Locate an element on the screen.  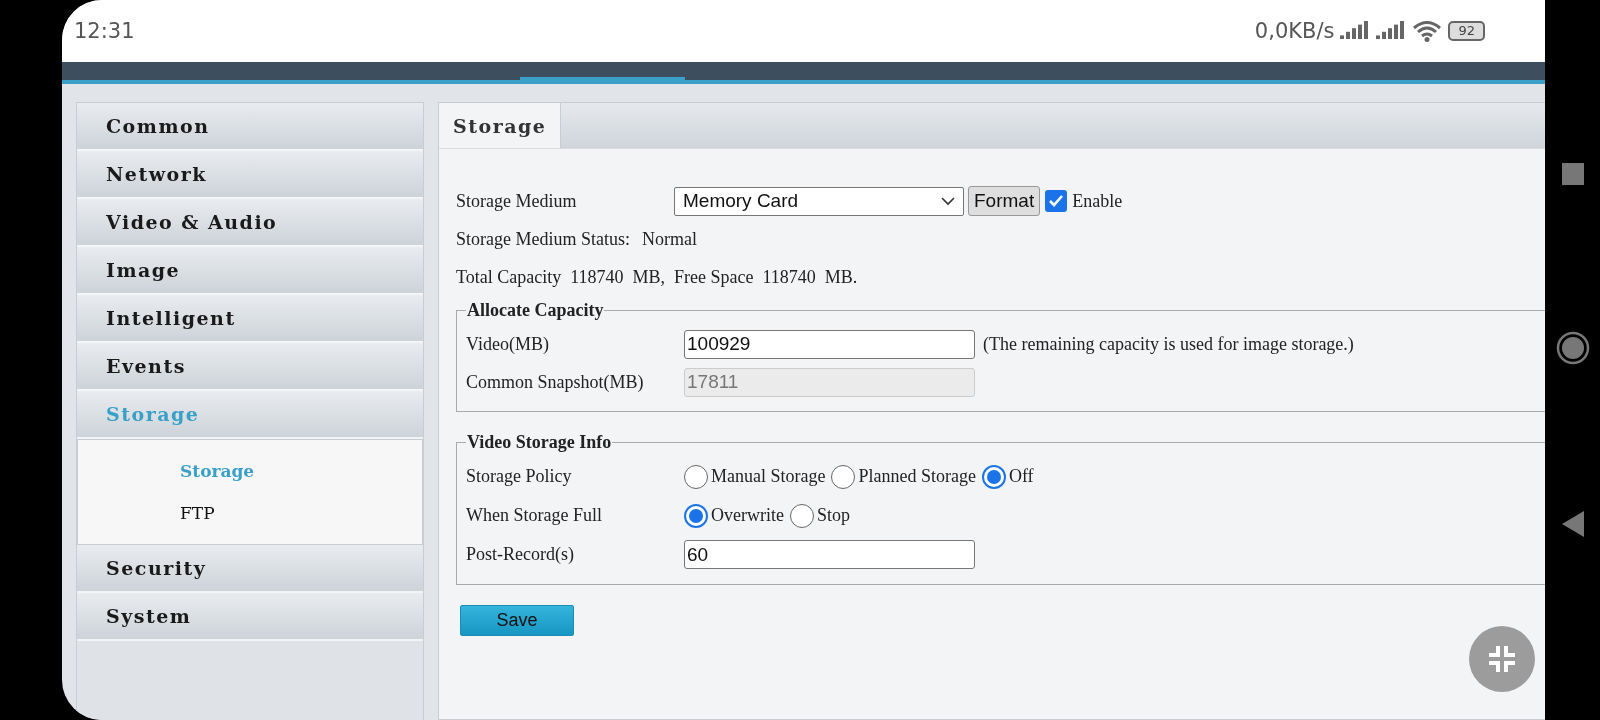
enable-checkbox is located at coordinates (1056, 201).